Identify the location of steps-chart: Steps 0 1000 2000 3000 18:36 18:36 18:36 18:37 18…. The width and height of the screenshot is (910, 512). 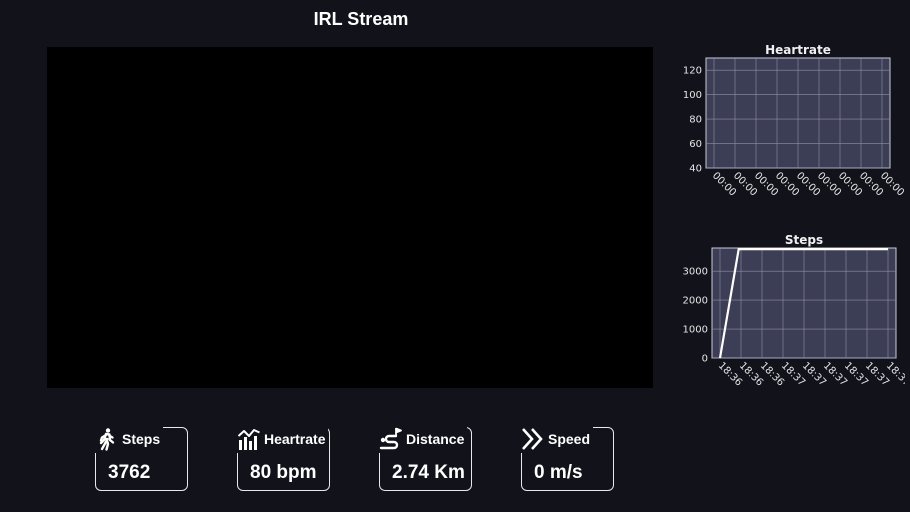
(787, 315).